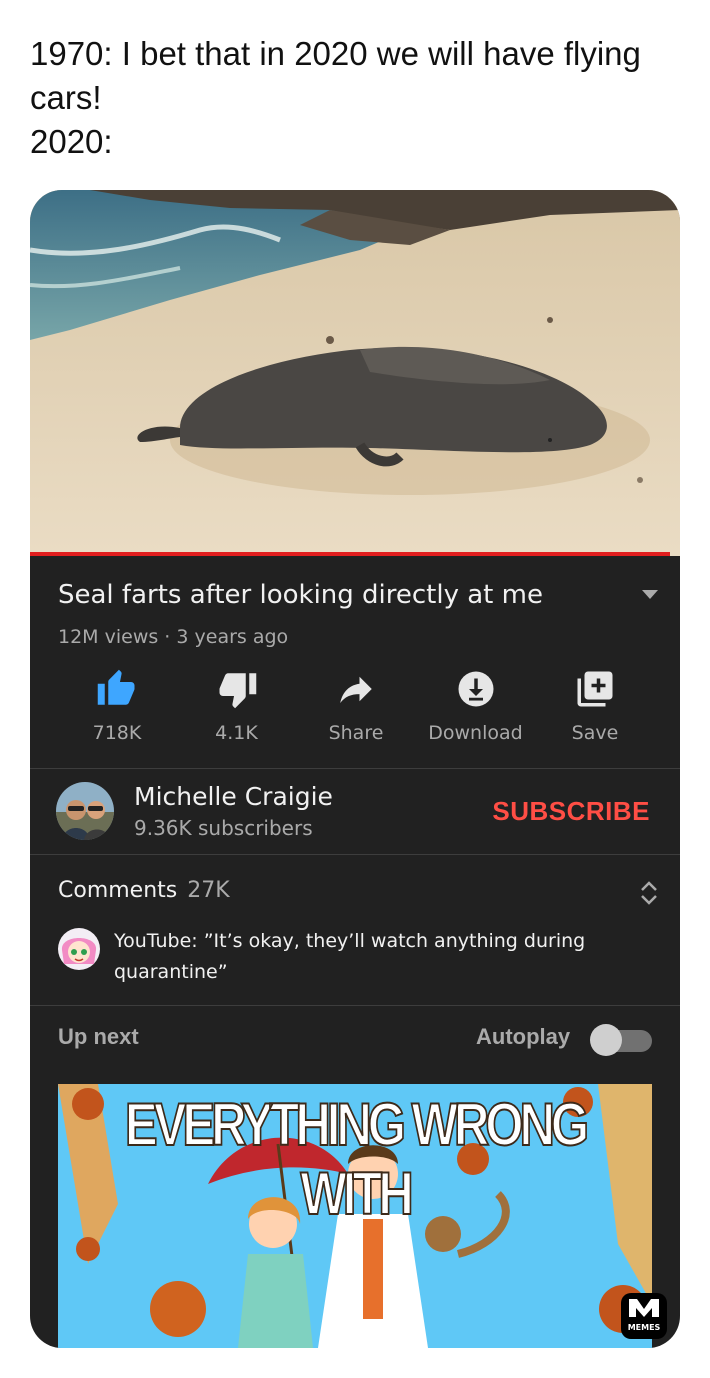 The width and height of the screenshot is (710, 1378). What do you see at coordinates (644, 1308) in the screenshot?
I see `m-logo-icon` at bounding box center [644, 1308].